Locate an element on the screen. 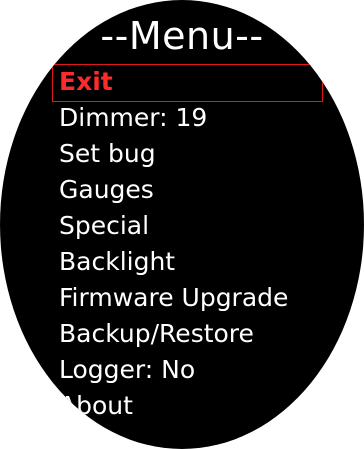 The image size is (364, 449). menu-item-logger: Logger: No is located at coordinates (202, 370).